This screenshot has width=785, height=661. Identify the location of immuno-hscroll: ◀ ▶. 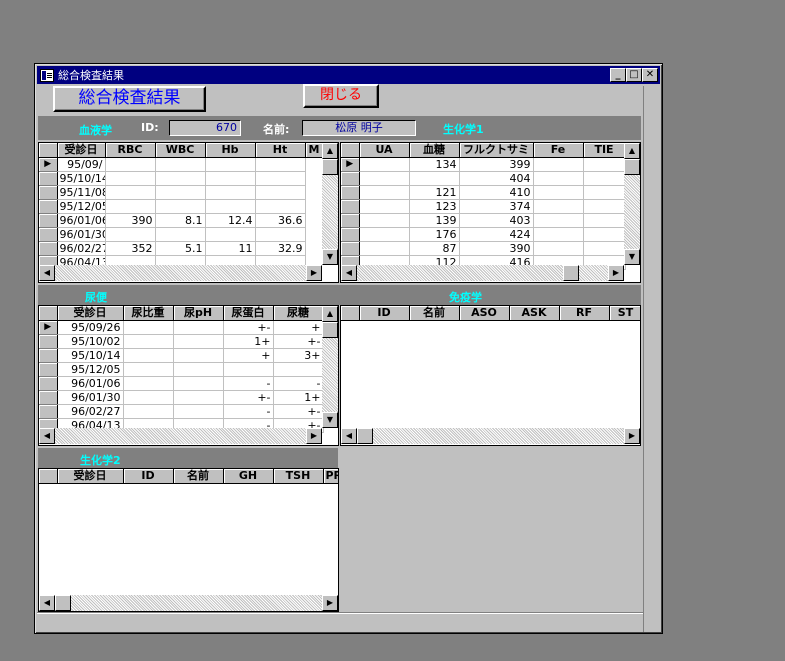
(490, 436).